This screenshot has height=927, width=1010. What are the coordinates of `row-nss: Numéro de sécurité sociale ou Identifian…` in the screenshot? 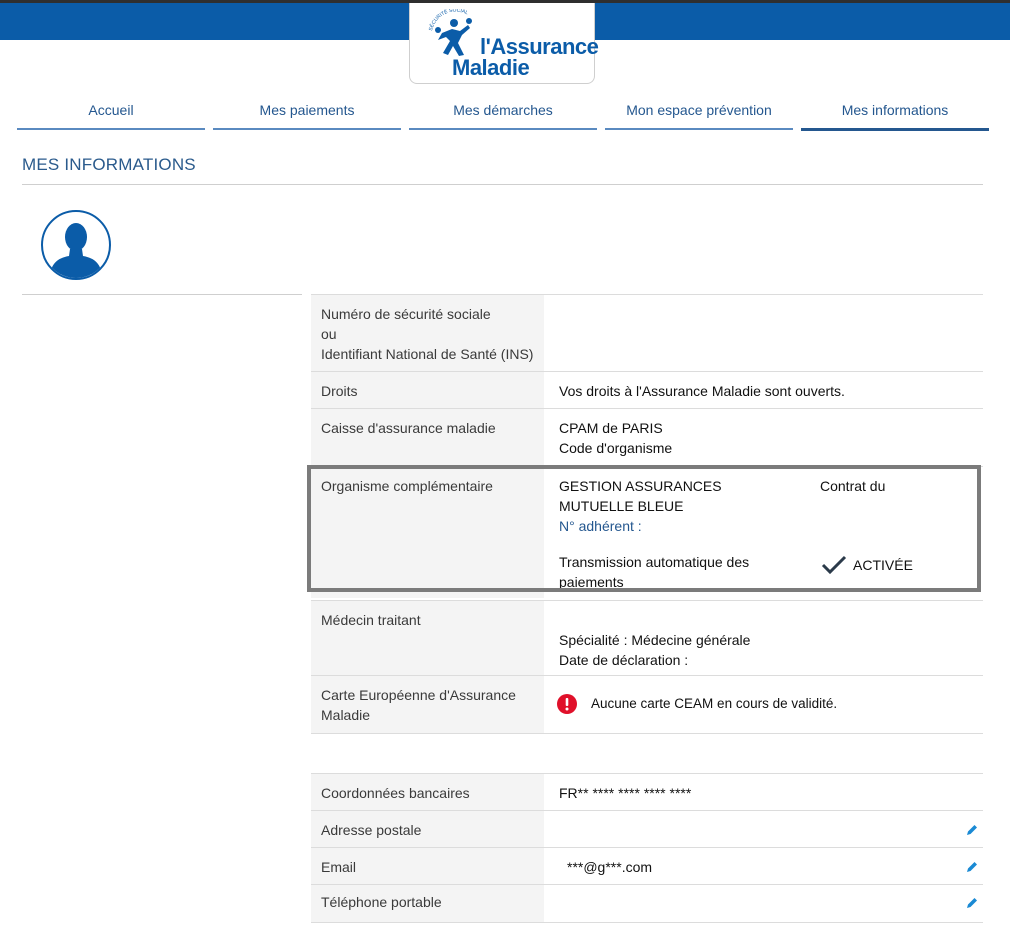 It's located at (647, 333).